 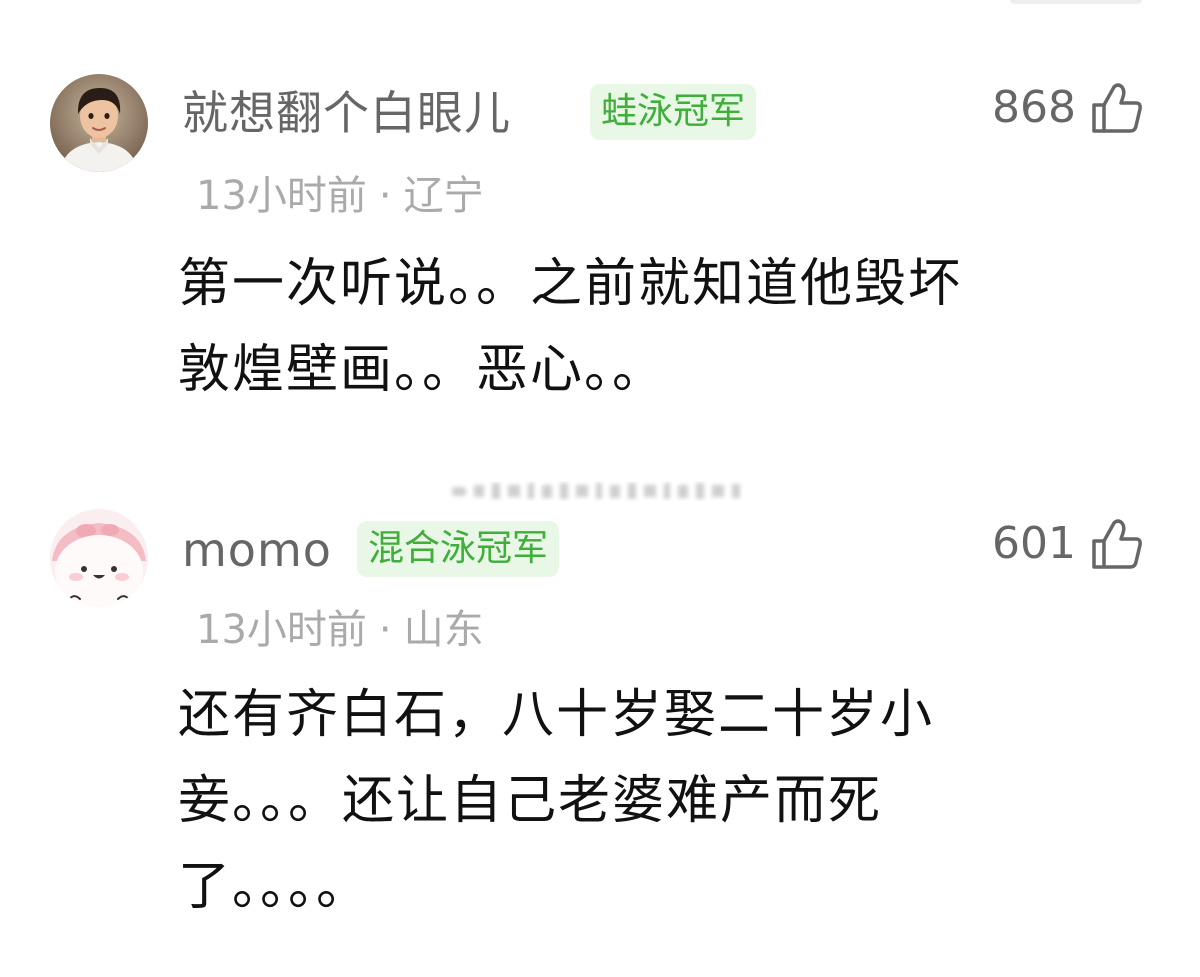 I want to click on comment-meta: 13小时前 · 辽宁, so click(x=340, y=196).